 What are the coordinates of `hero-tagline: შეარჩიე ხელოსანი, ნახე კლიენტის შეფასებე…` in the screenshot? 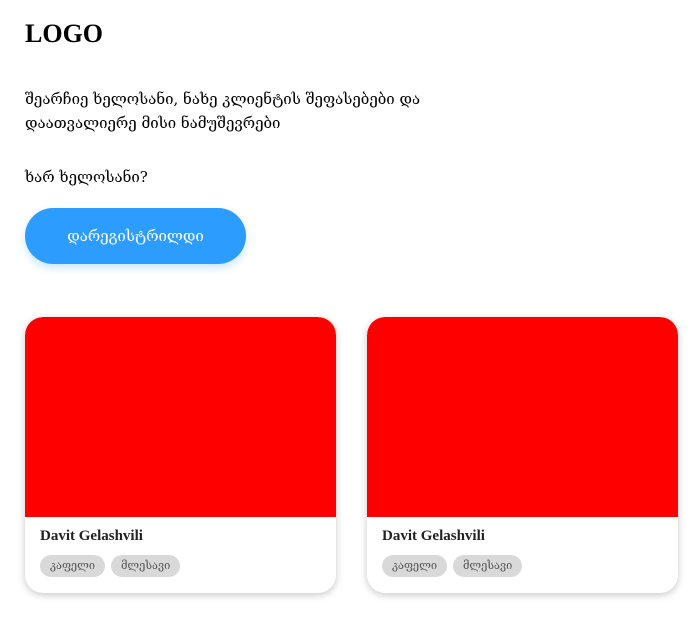 It's located at (223, 111).